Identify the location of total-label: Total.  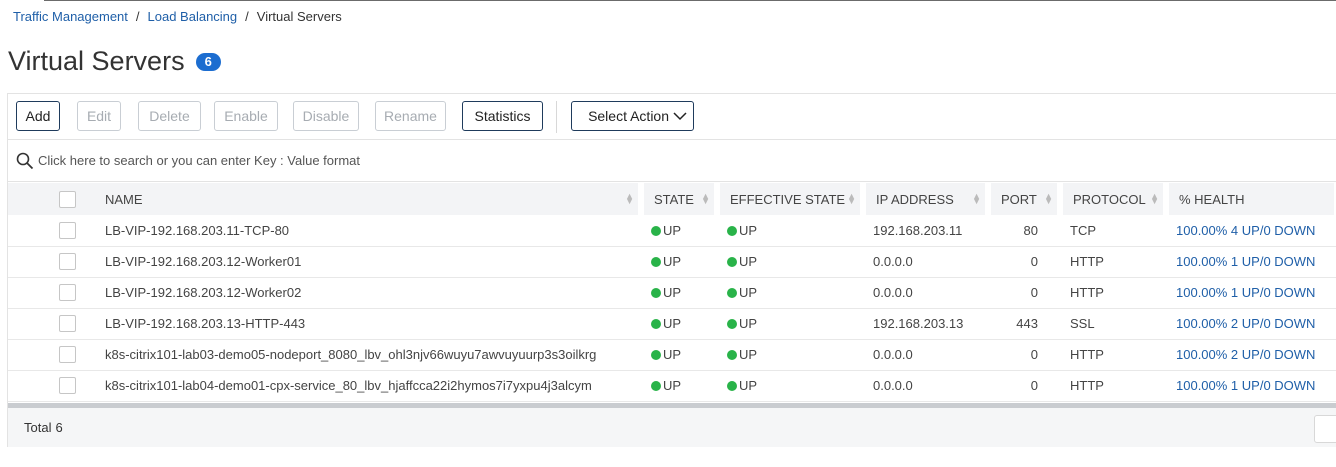
(38, 427).